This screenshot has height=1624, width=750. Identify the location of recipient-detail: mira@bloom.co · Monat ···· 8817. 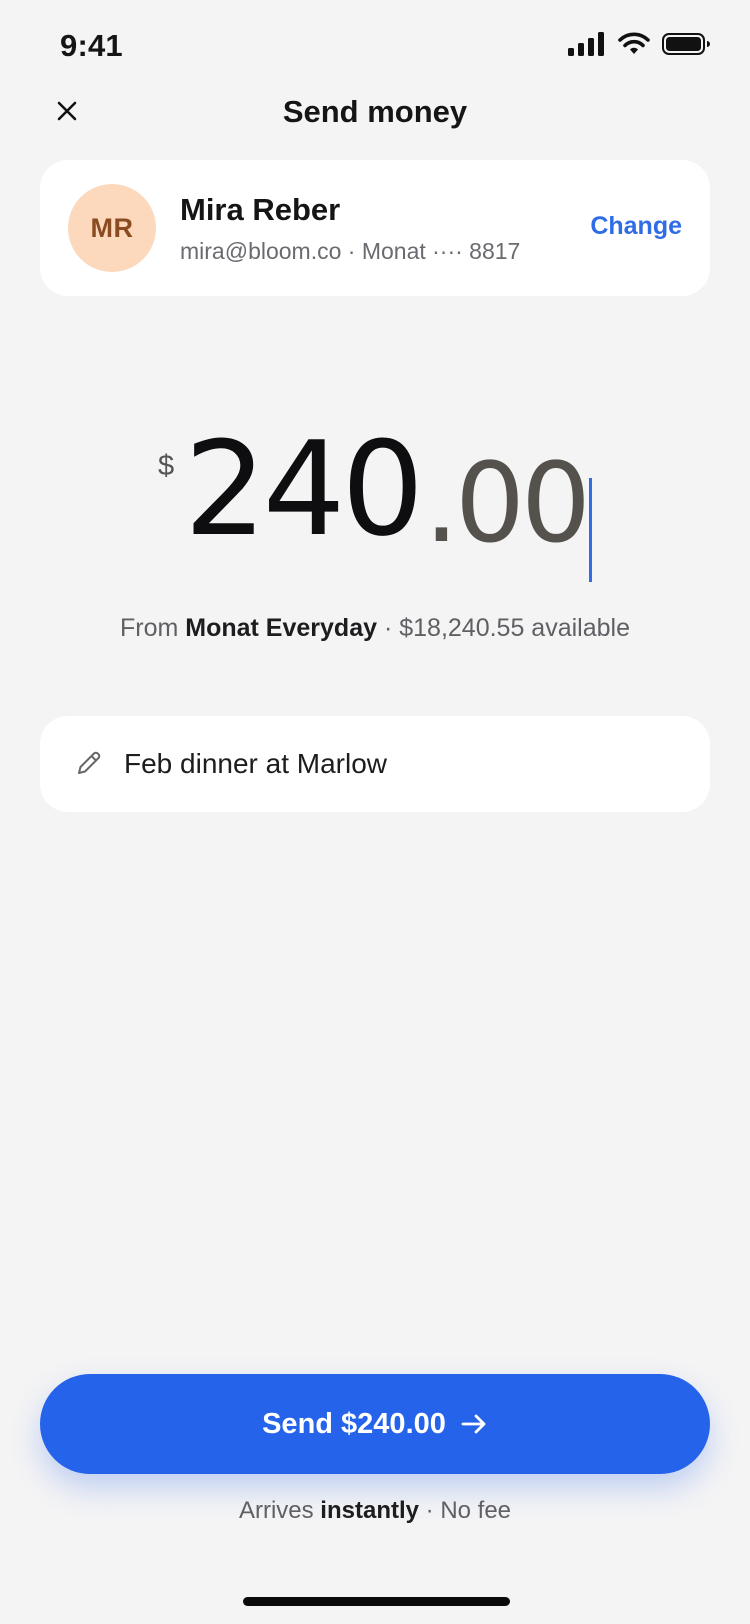
(350, 251).